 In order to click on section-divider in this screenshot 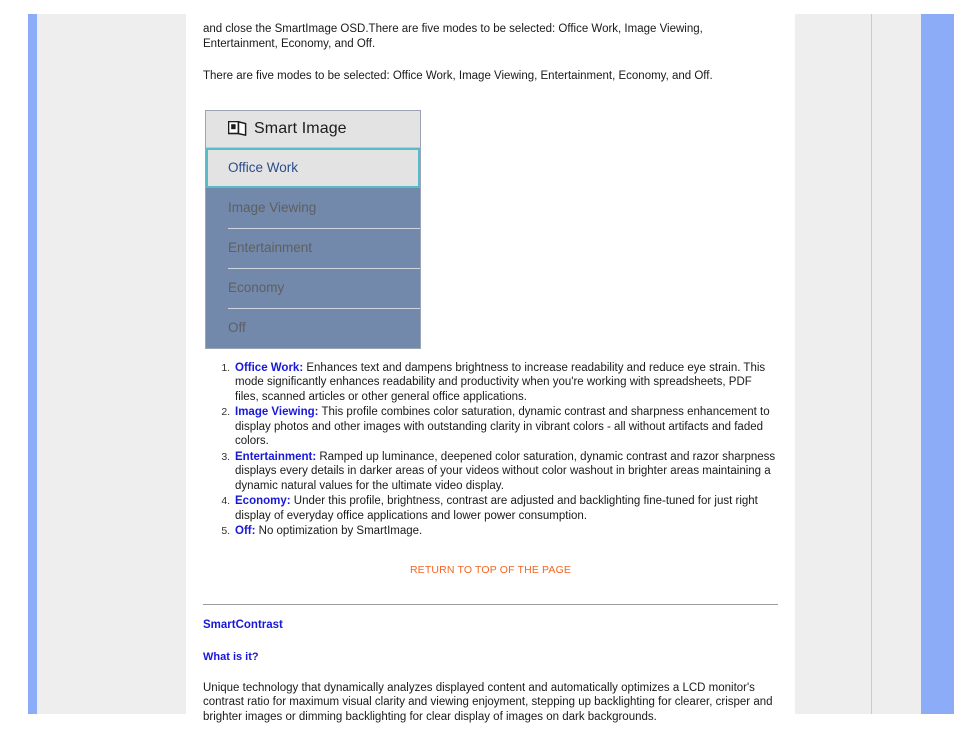, I will do `click(490, 604)`.